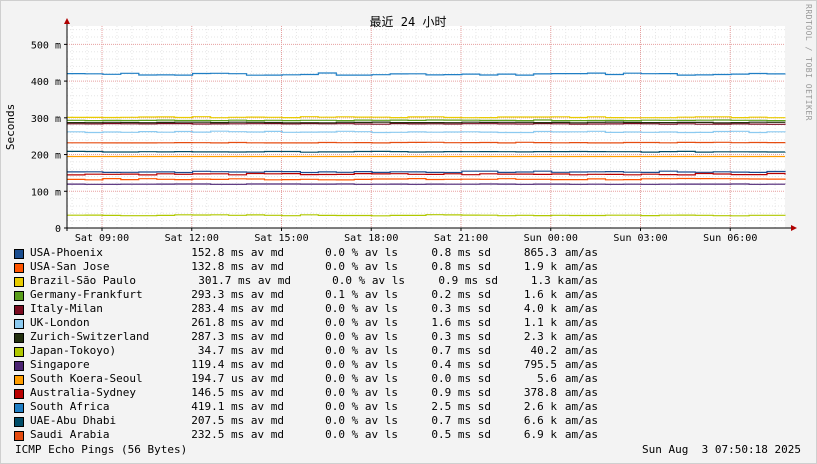  I want to click on series-line-japan-tokoyo-, so click(426, 215).